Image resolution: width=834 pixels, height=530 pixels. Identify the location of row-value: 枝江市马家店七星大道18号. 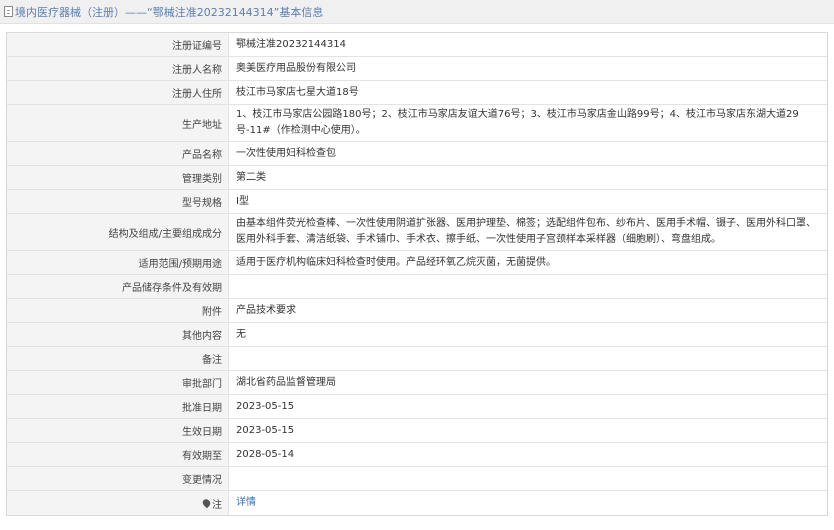
(297, 92).